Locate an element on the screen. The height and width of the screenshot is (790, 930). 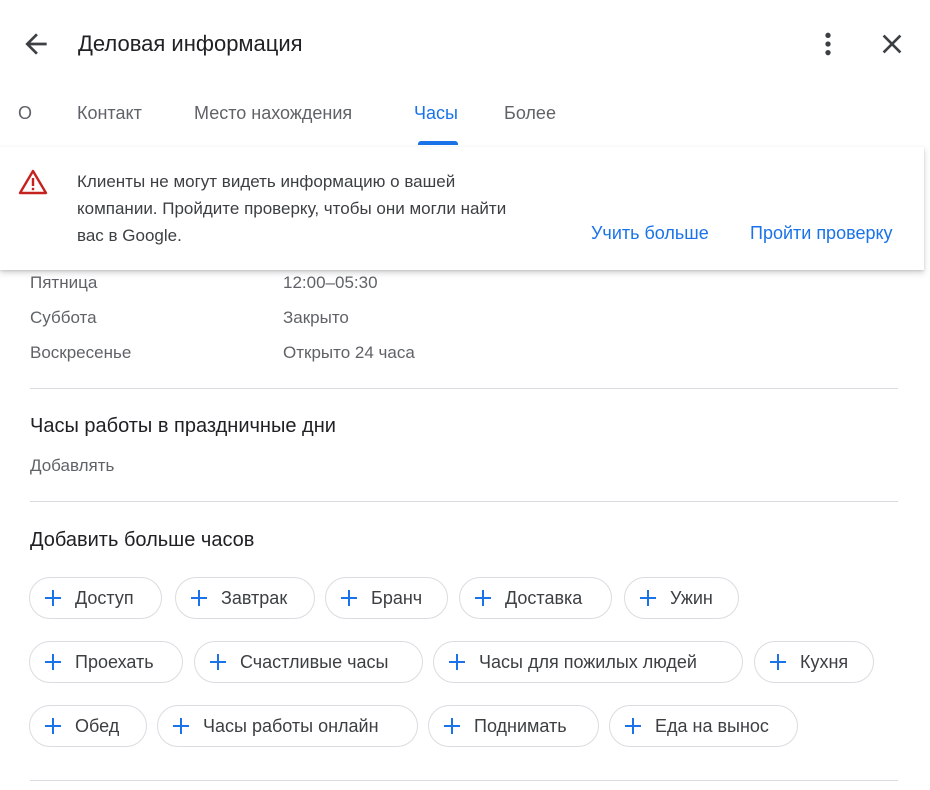
hours-day-friday: Пятница is located at coordinates (64, 282).